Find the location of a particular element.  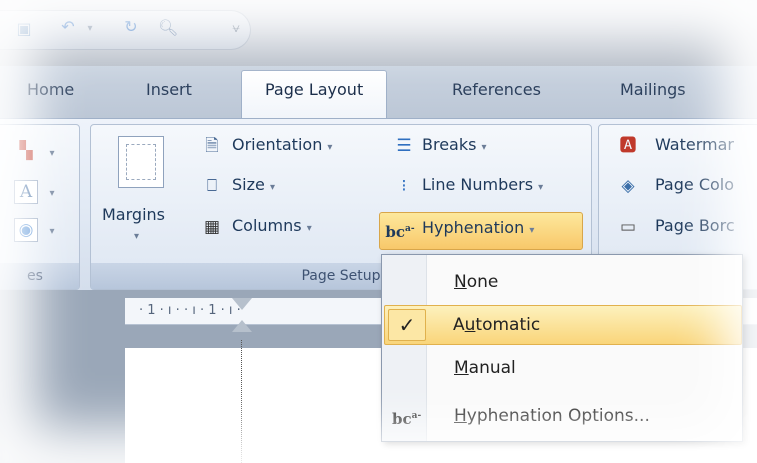

hanging-indent-marker is located at coordinates (242, 326).